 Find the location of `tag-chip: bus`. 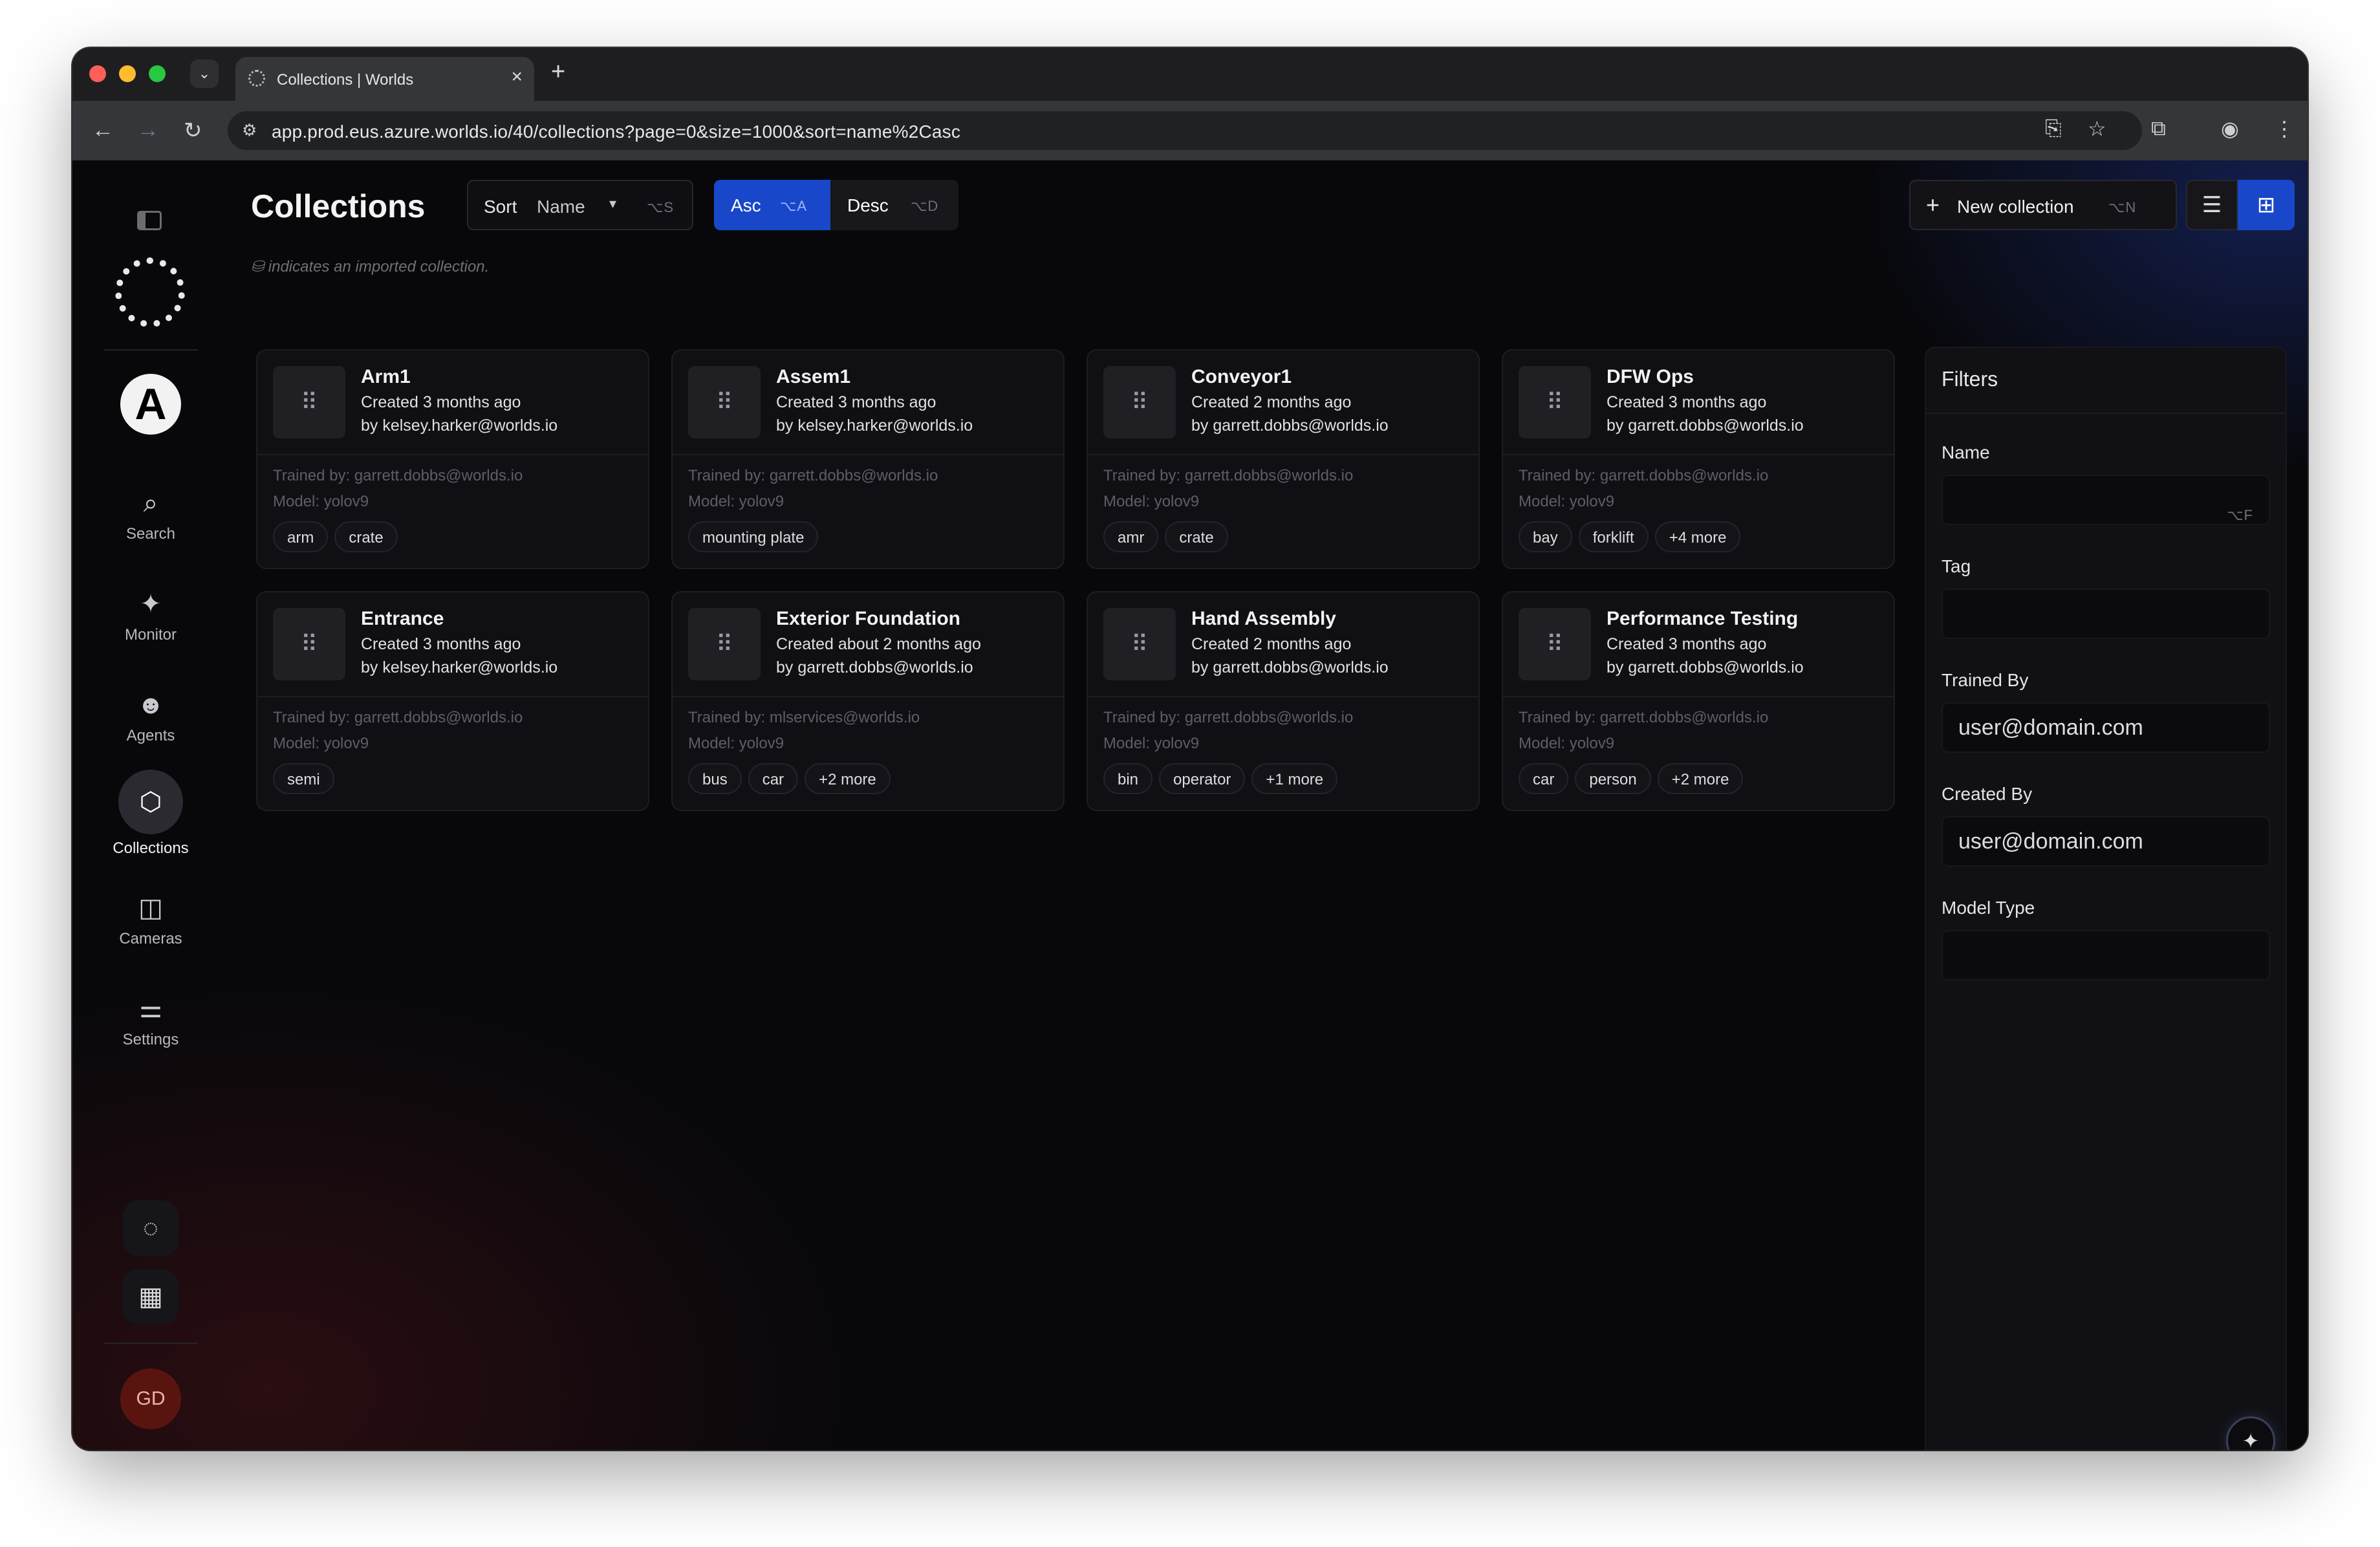

tag-chip: bus is located at coordinates (715, 778).